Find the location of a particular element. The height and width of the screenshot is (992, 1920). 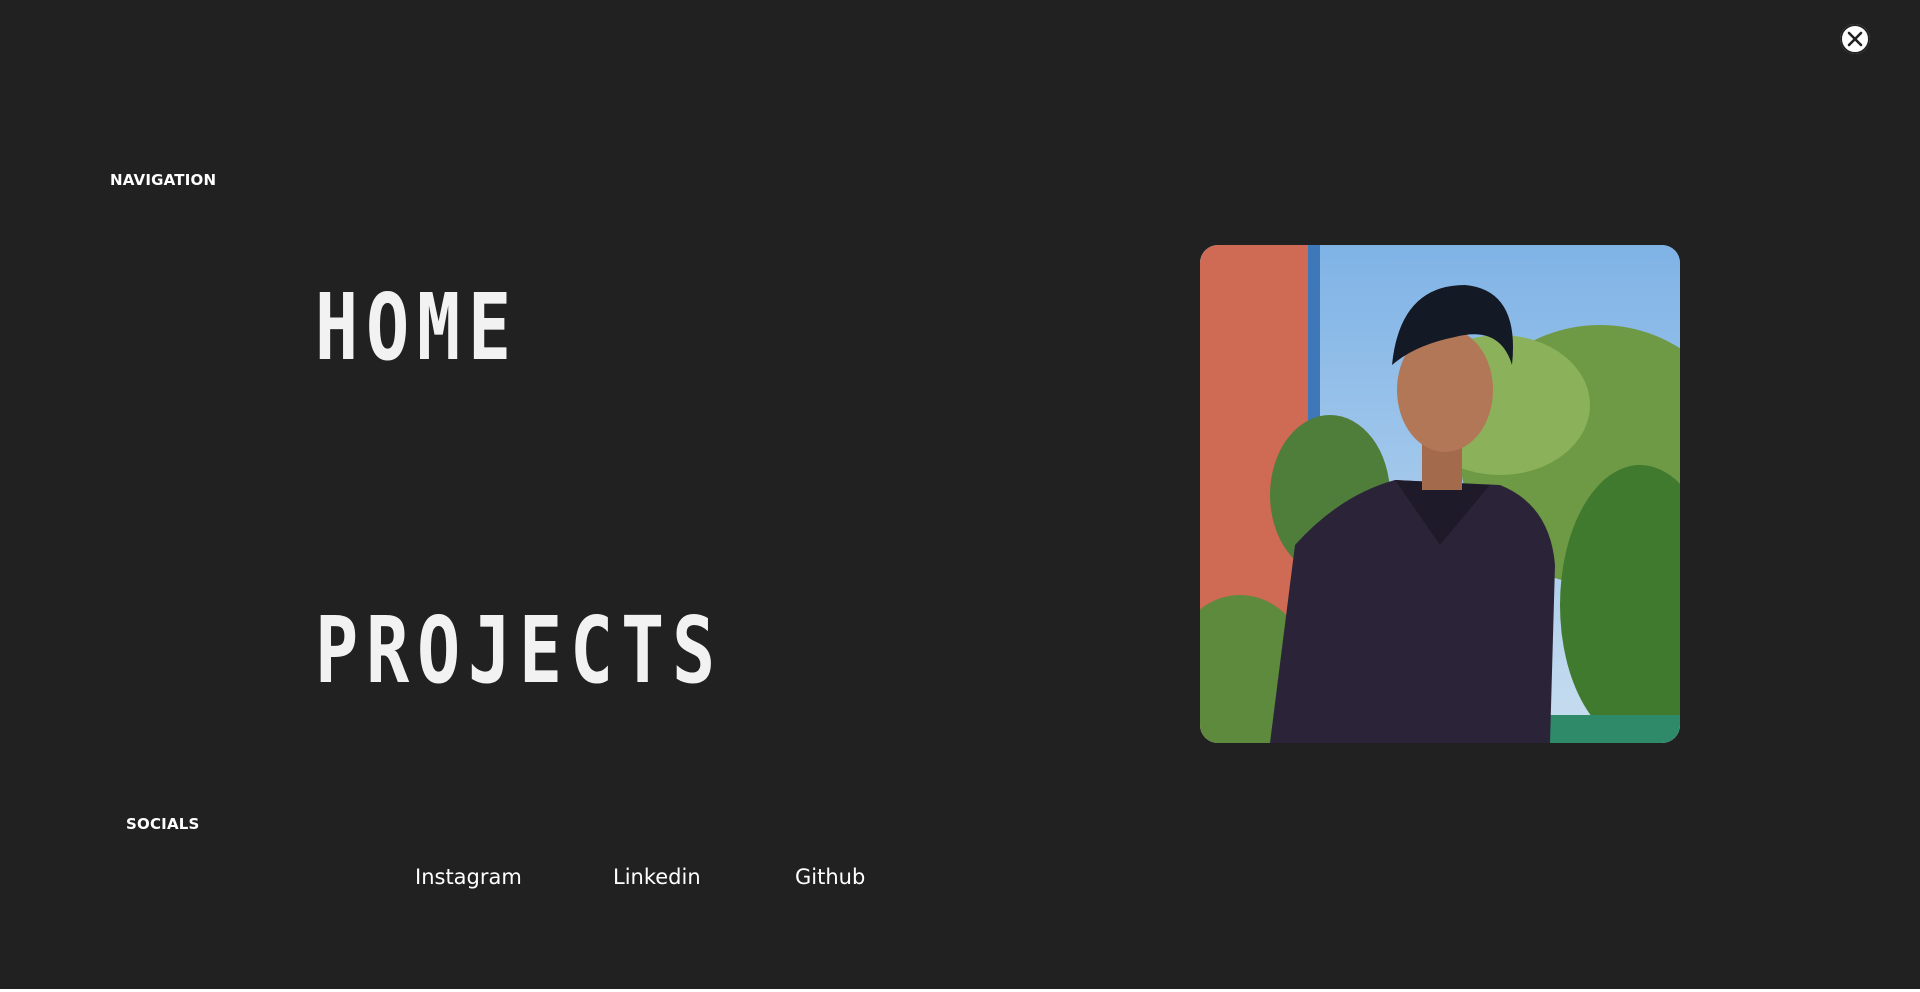

navigation-heading: NAVIGATION is located at coordinates (163, 180).